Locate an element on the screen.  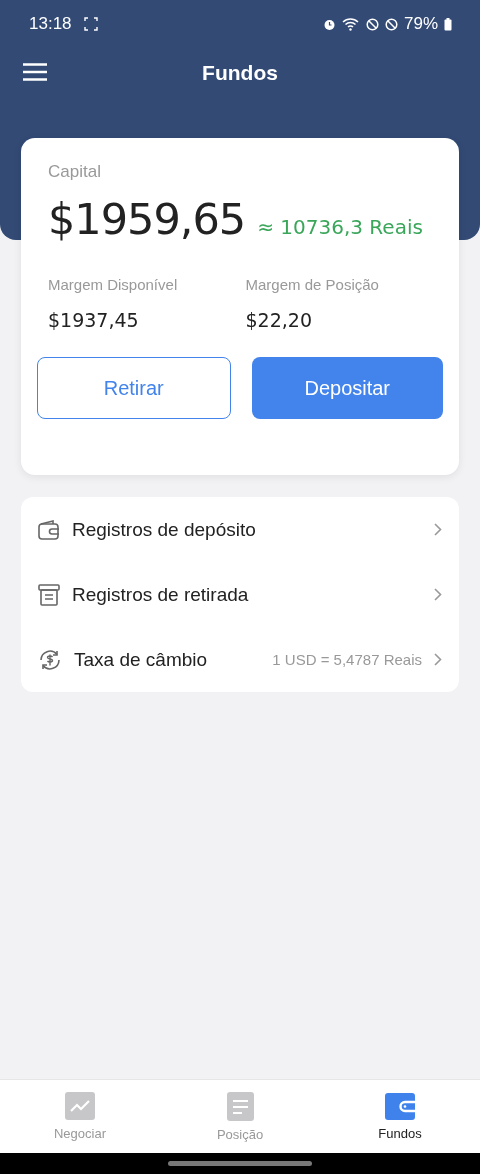
menu-item: Registros de retirada is located at coordinates (240, 594).